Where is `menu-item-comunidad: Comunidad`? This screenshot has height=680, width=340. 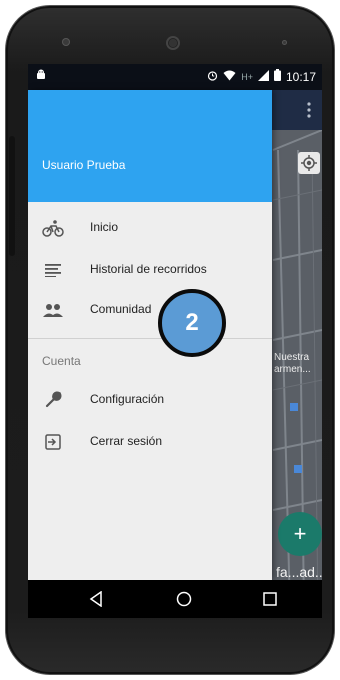
menu-item-comunidad: Comunidad is located at coordinates (150, 310).